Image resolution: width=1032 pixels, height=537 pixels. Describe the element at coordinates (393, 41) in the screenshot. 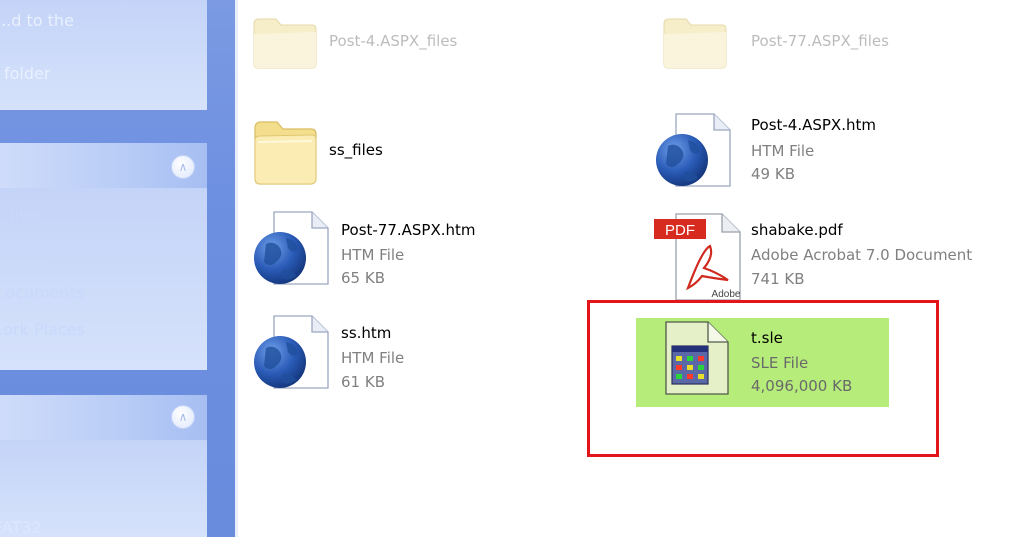

I see `file-name: Post-4.ASPX_files` at that location.